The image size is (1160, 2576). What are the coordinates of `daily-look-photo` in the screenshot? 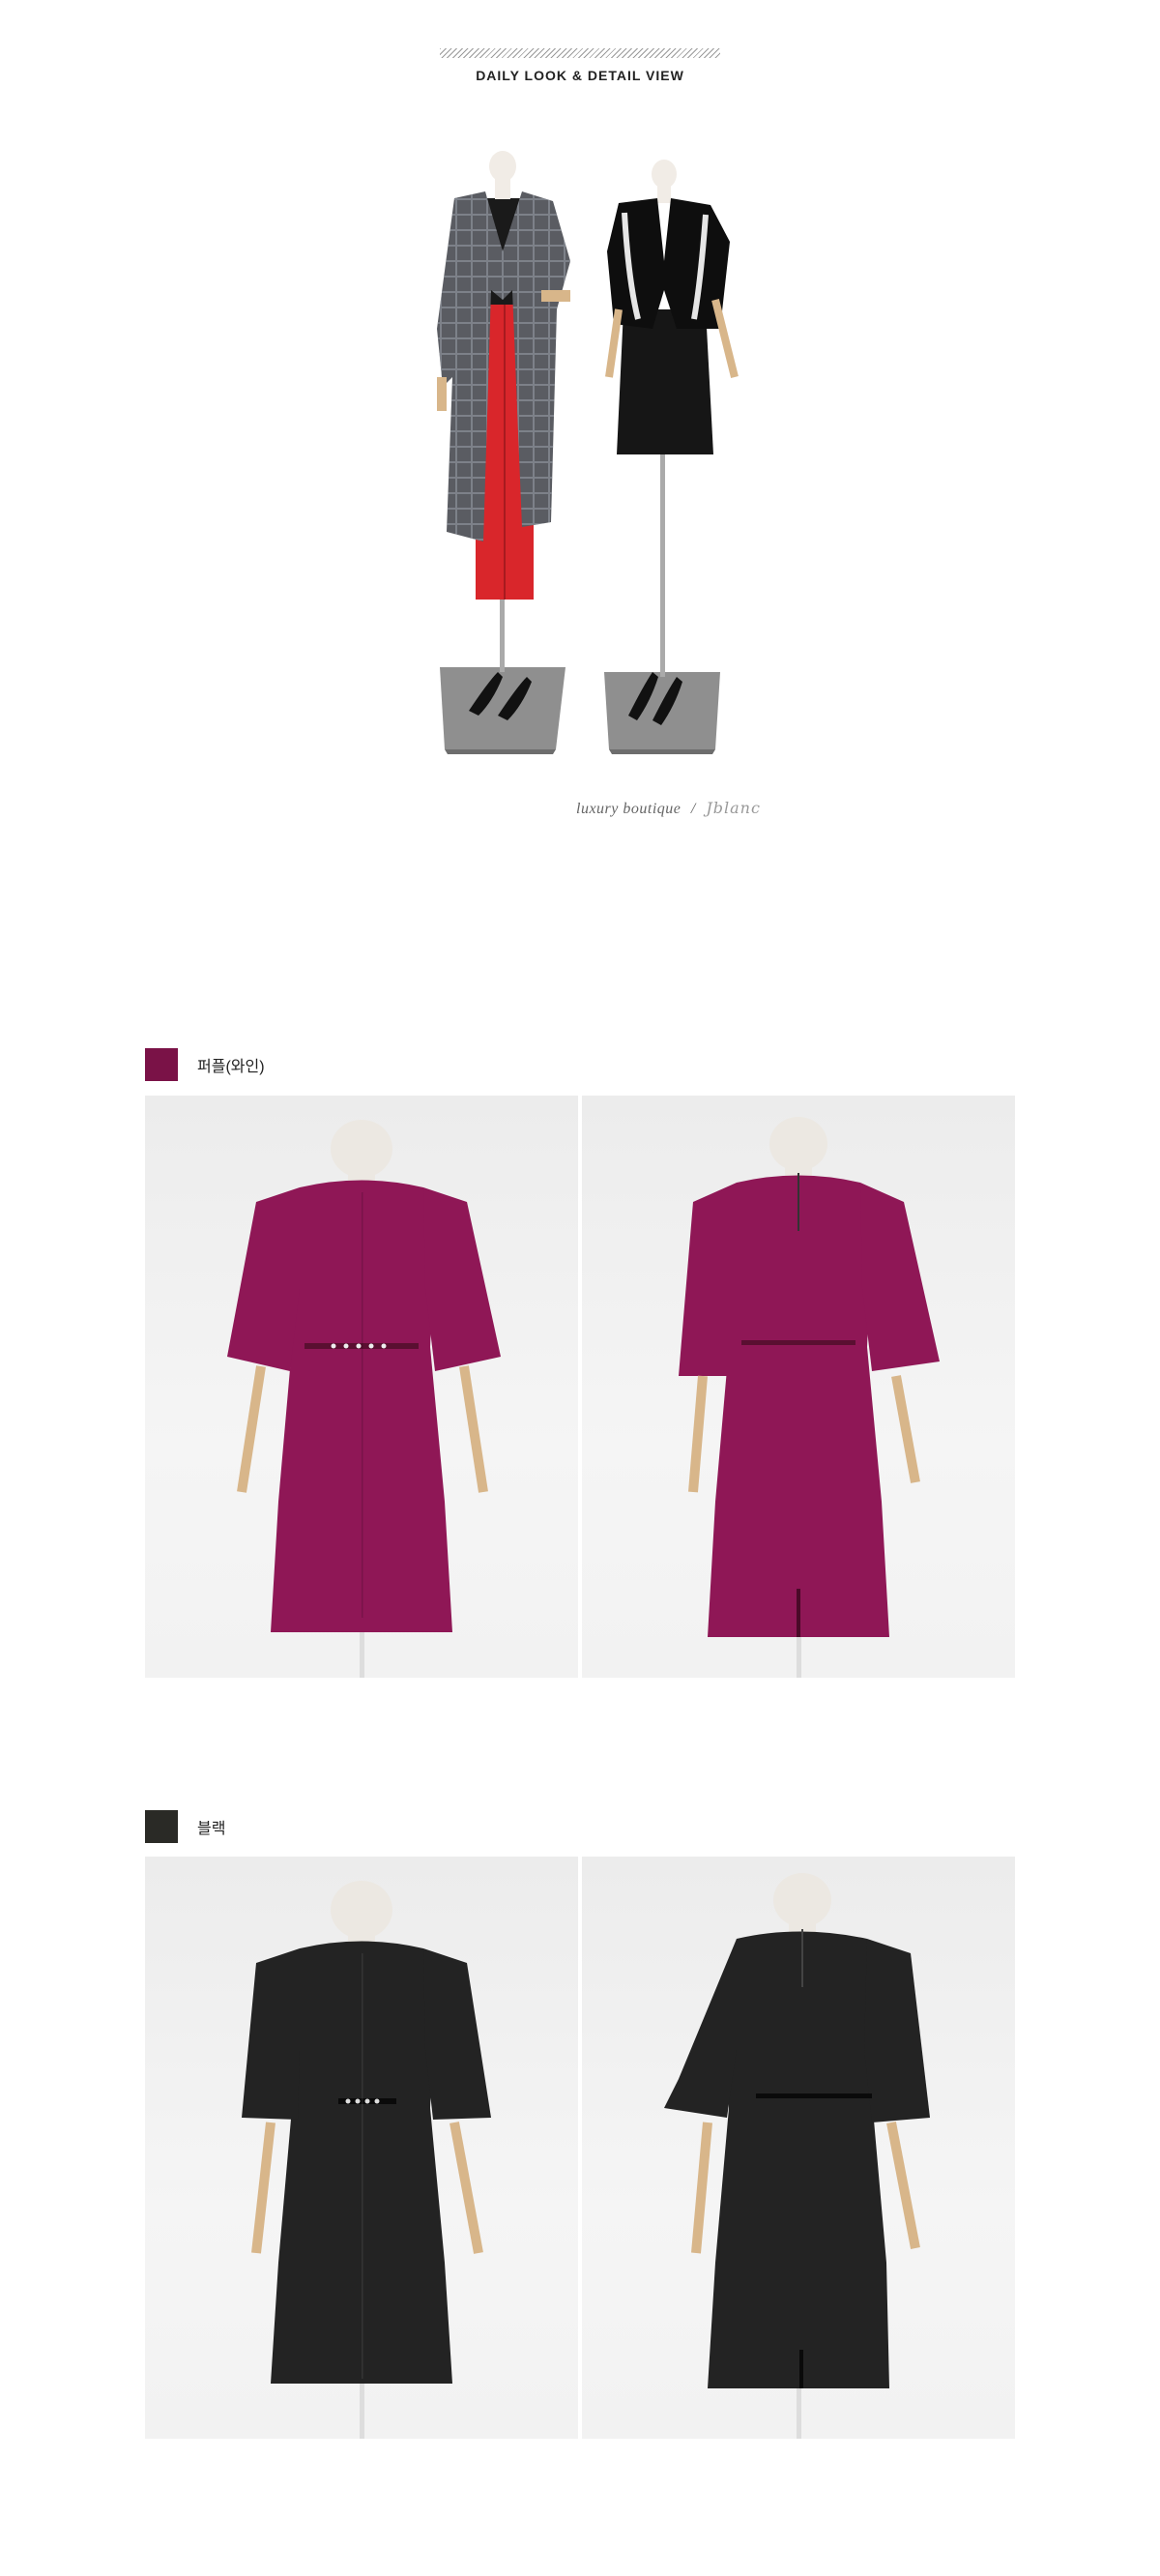 It's located at (590, 454).